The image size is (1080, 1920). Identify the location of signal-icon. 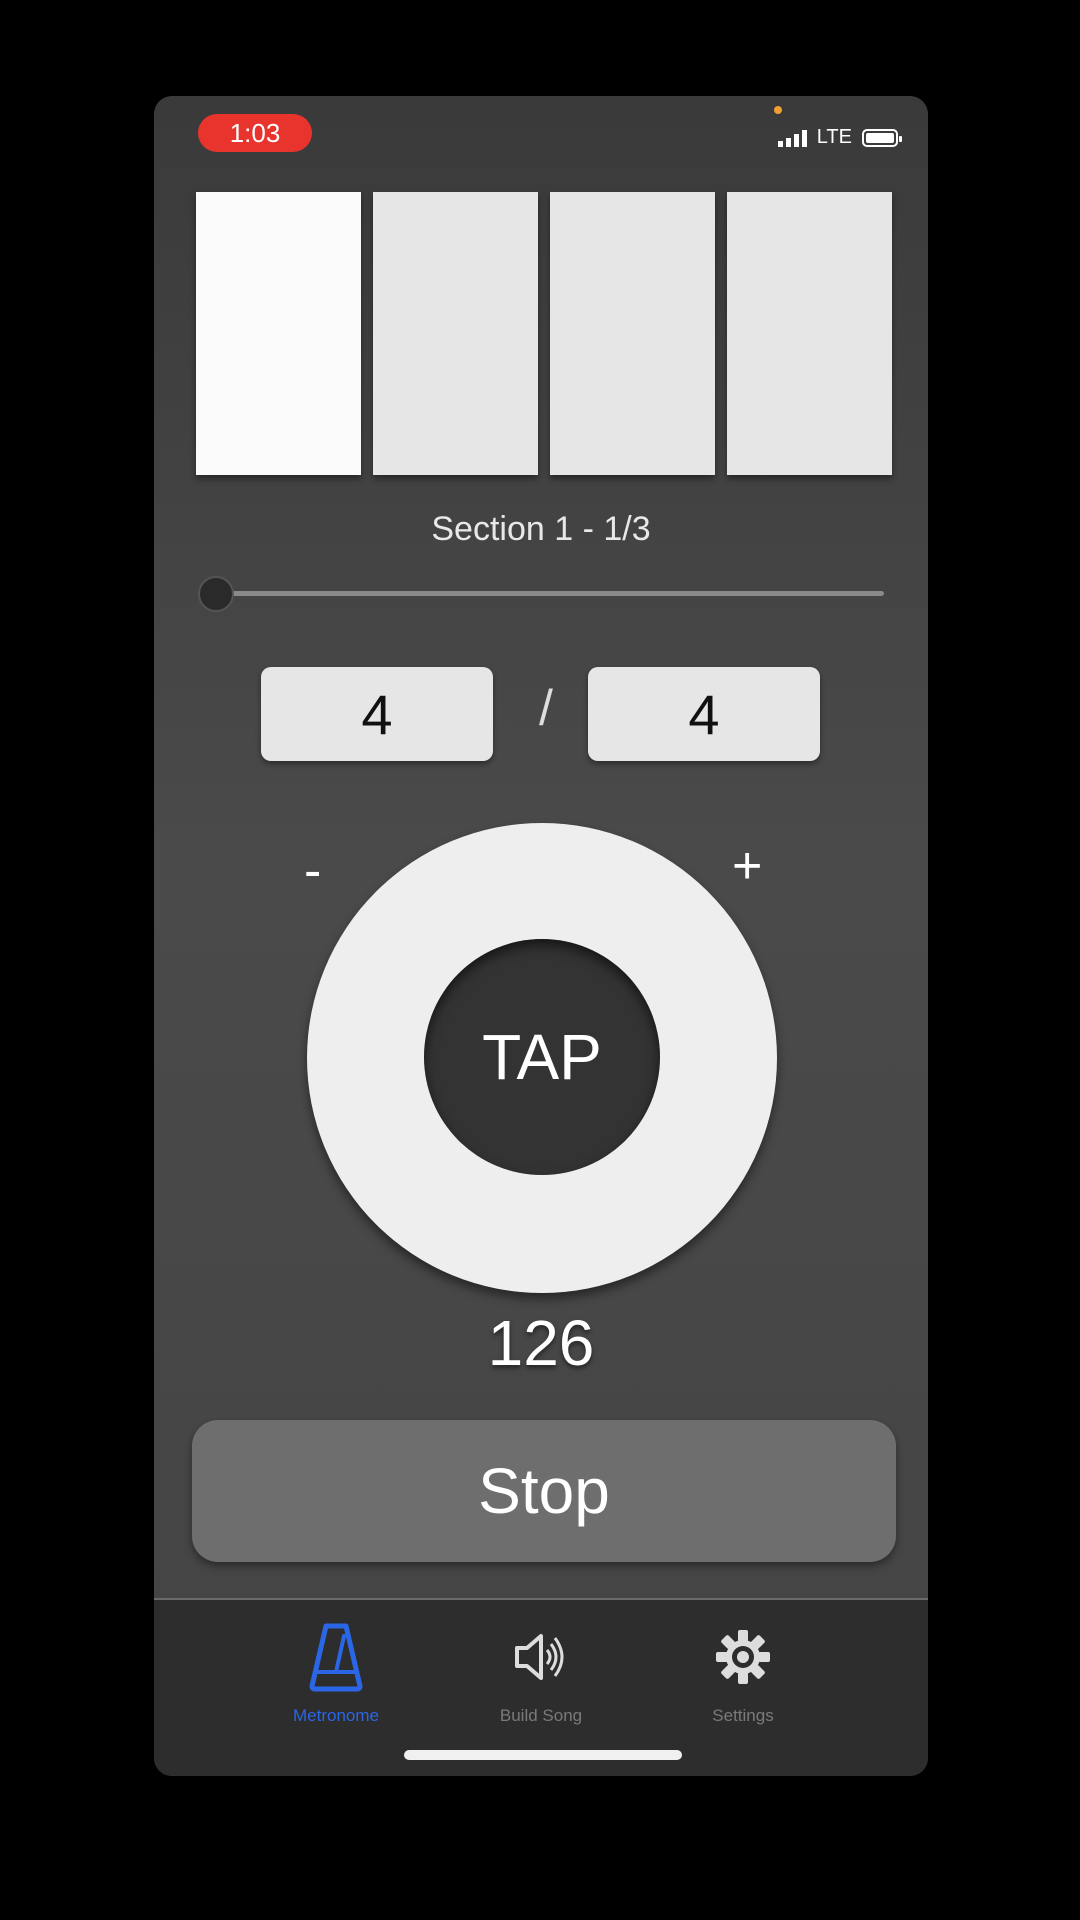
(792, 138).